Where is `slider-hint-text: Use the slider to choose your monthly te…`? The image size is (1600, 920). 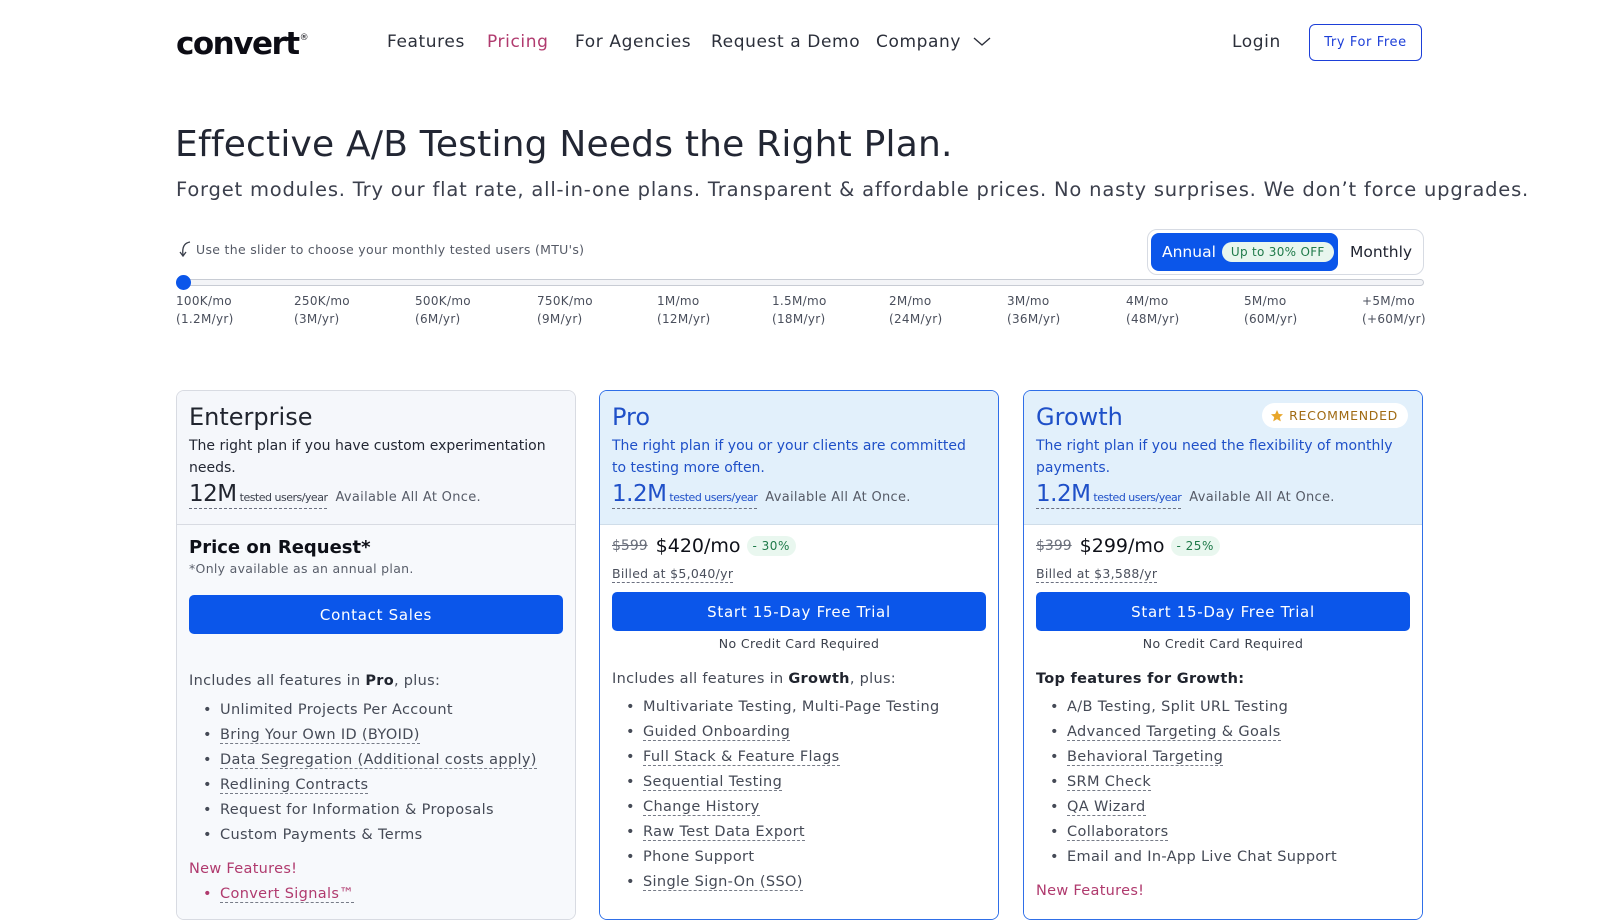 slider-hint-text: Use the slider to choose your monthly te… is located at coordinates (390, 249).